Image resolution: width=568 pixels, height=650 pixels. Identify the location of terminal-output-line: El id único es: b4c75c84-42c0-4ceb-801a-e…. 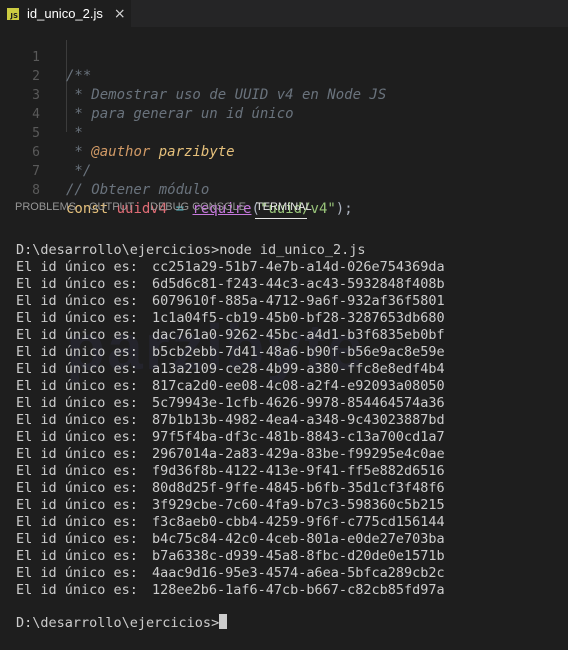
(230, 539).